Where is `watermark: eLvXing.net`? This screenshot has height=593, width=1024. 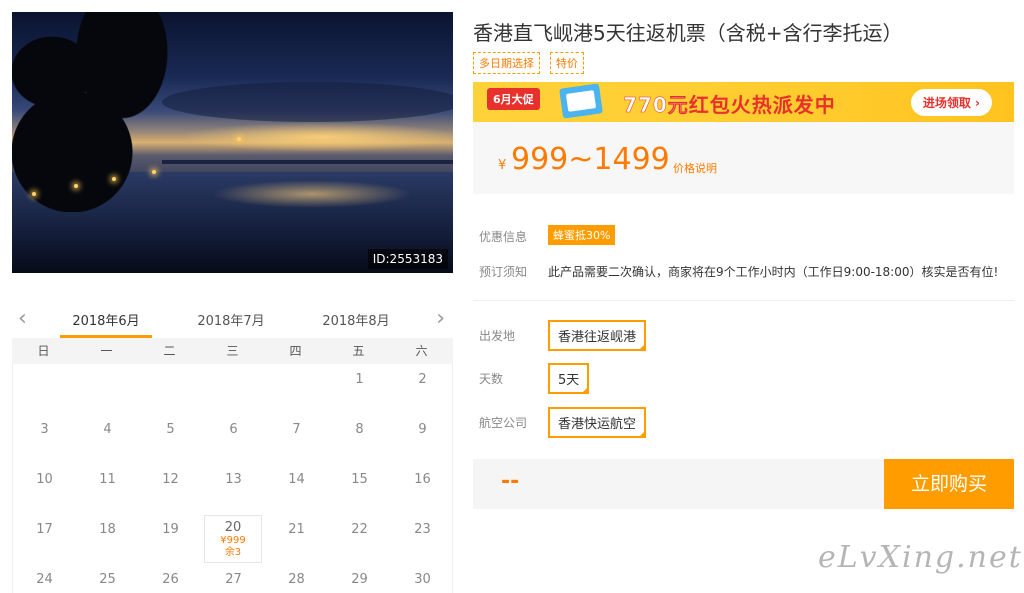 watermark: eLvXing.net is located at coordinates (920, 557).